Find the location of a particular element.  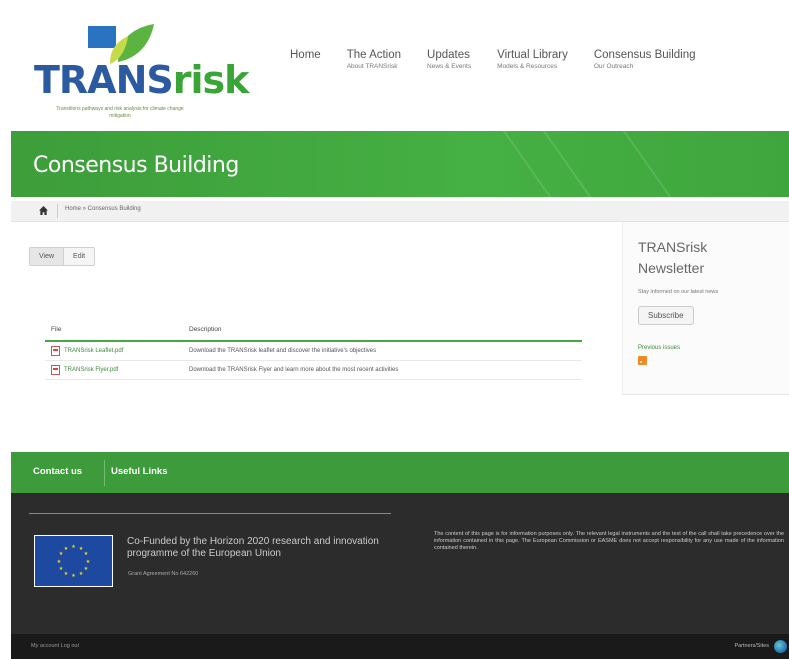

account-links: My account Log out is located at coordinates (55, 646).